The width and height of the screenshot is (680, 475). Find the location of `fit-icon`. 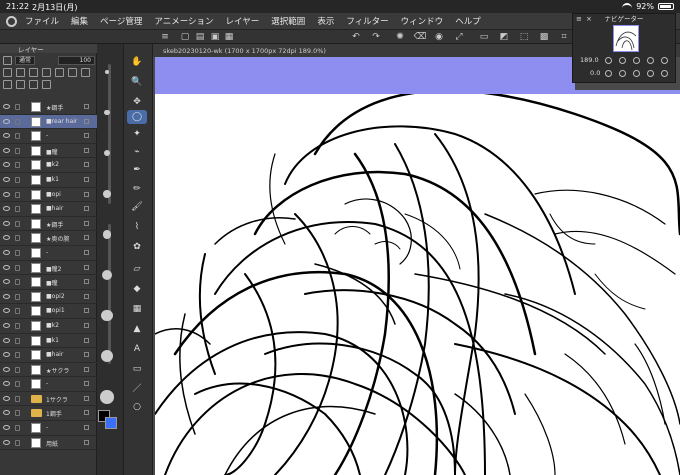

fit-icon is located at coordinates (636, 60).